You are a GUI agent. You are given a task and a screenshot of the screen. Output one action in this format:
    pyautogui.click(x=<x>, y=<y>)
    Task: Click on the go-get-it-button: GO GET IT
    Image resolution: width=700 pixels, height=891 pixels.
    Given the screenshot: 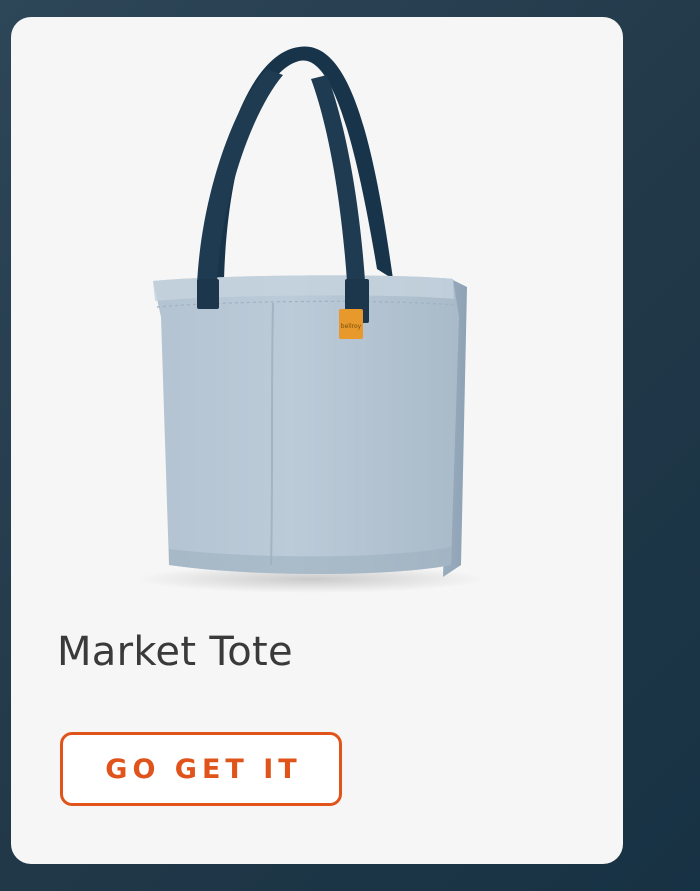 What is the action you would take?
    pyautogui.click(x=201, y=769)
    